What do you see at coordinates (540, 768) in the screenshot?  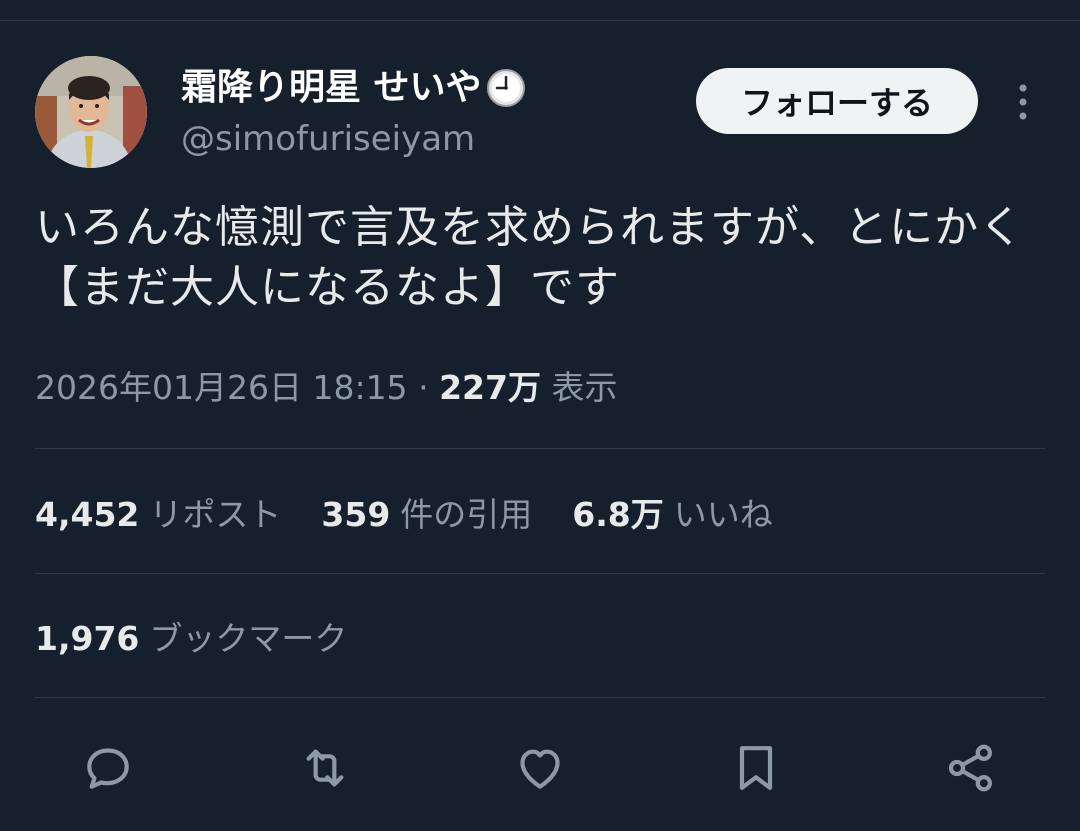 I see `like-icon` at bounding box center [540, 768].